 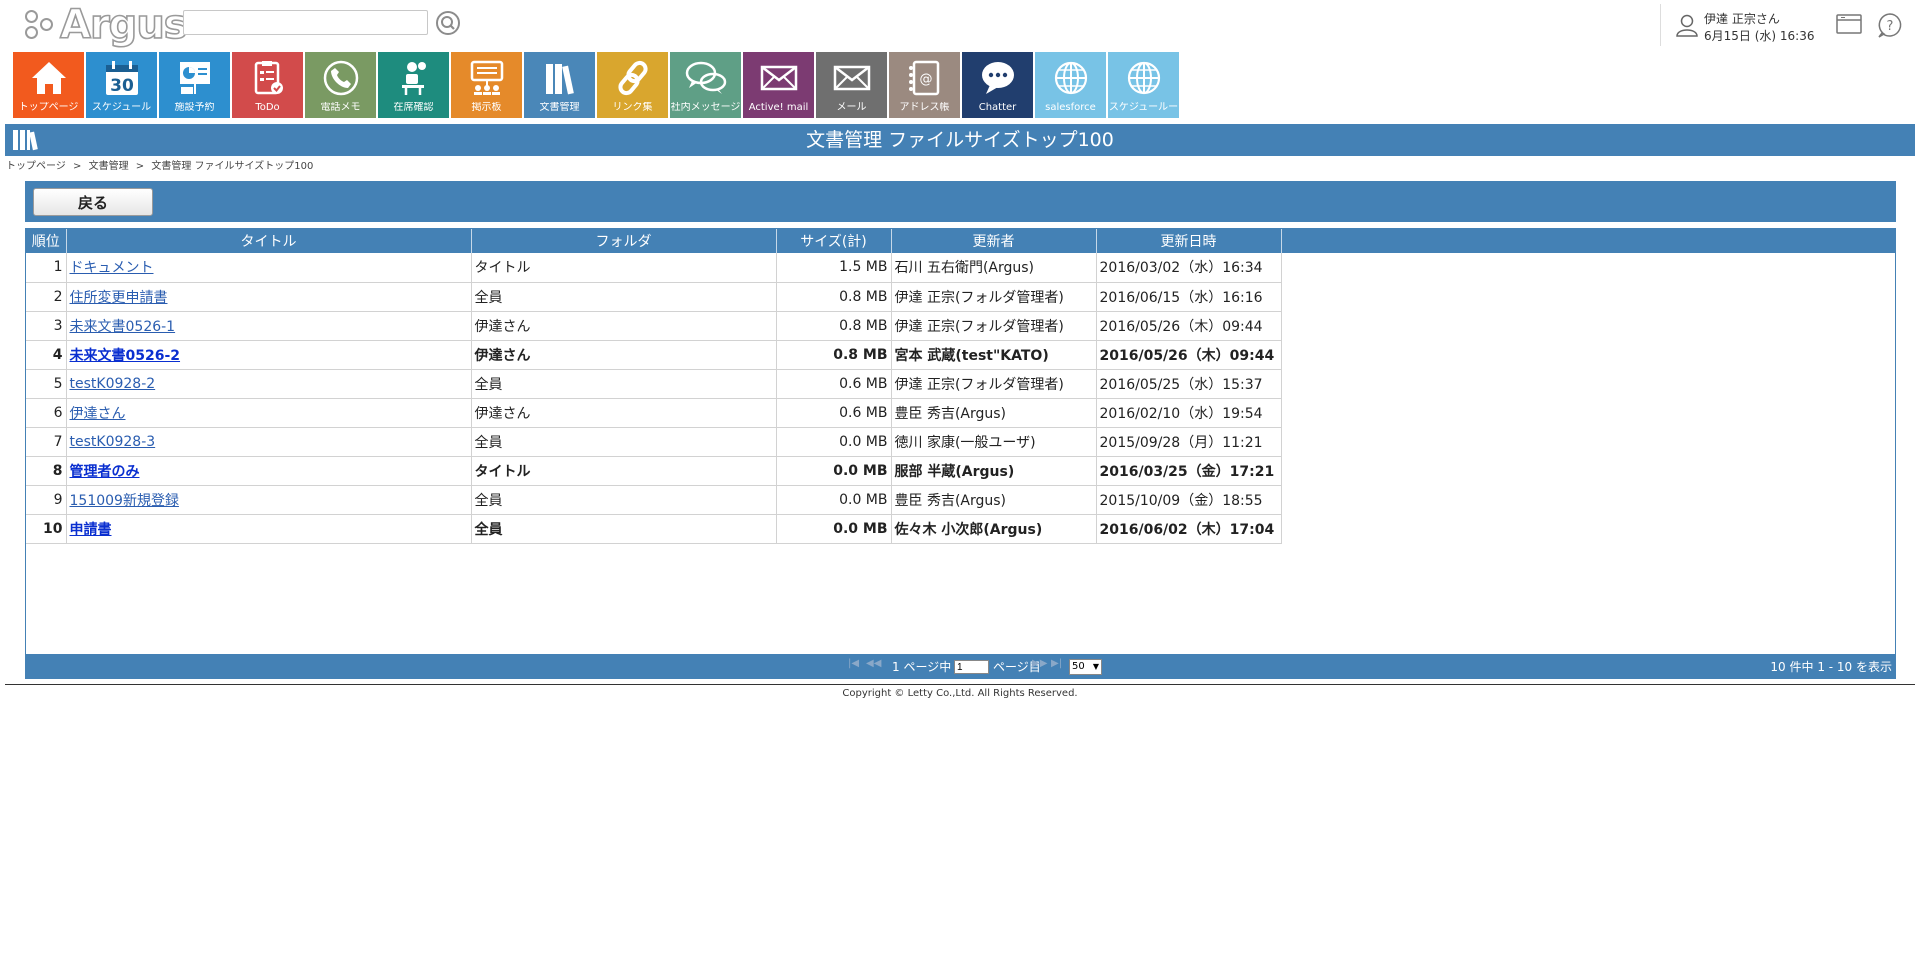 What do you see at coordinates (46, 241) in the screenshot?
I see `column-header-rank: 順位` at bounding box center [46, 241].